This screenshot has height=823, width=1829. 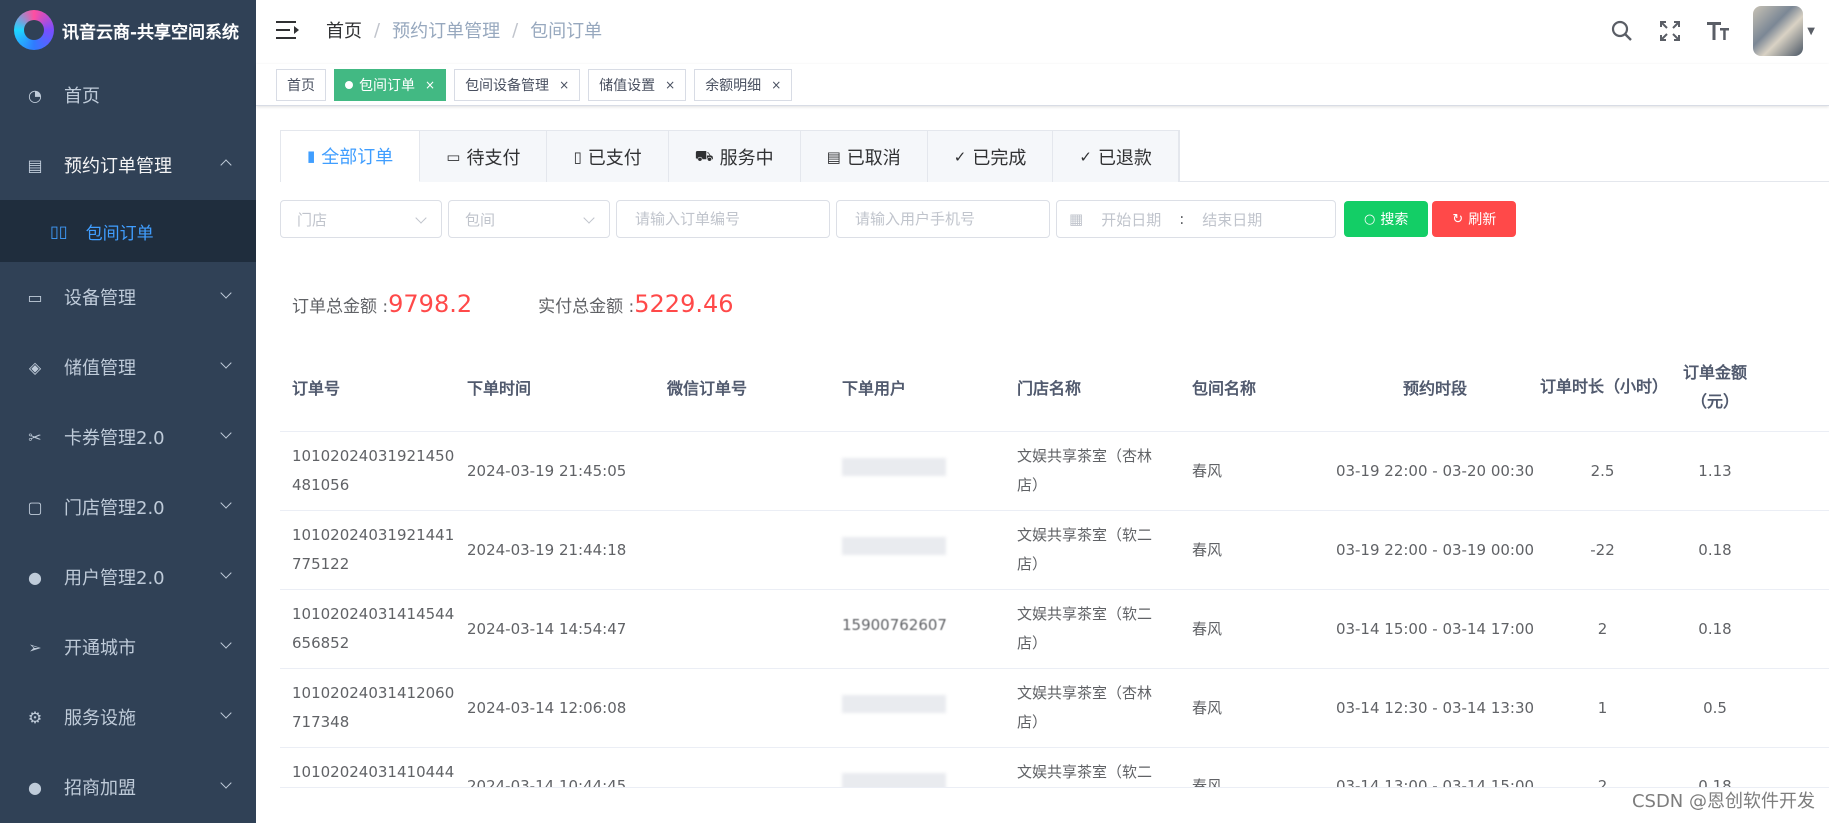 What do you see at coordinates (128, 30) in the screenshot?
I see `app-logo: 讯音云商-共享空间系统` at bounding box center [128, 30].